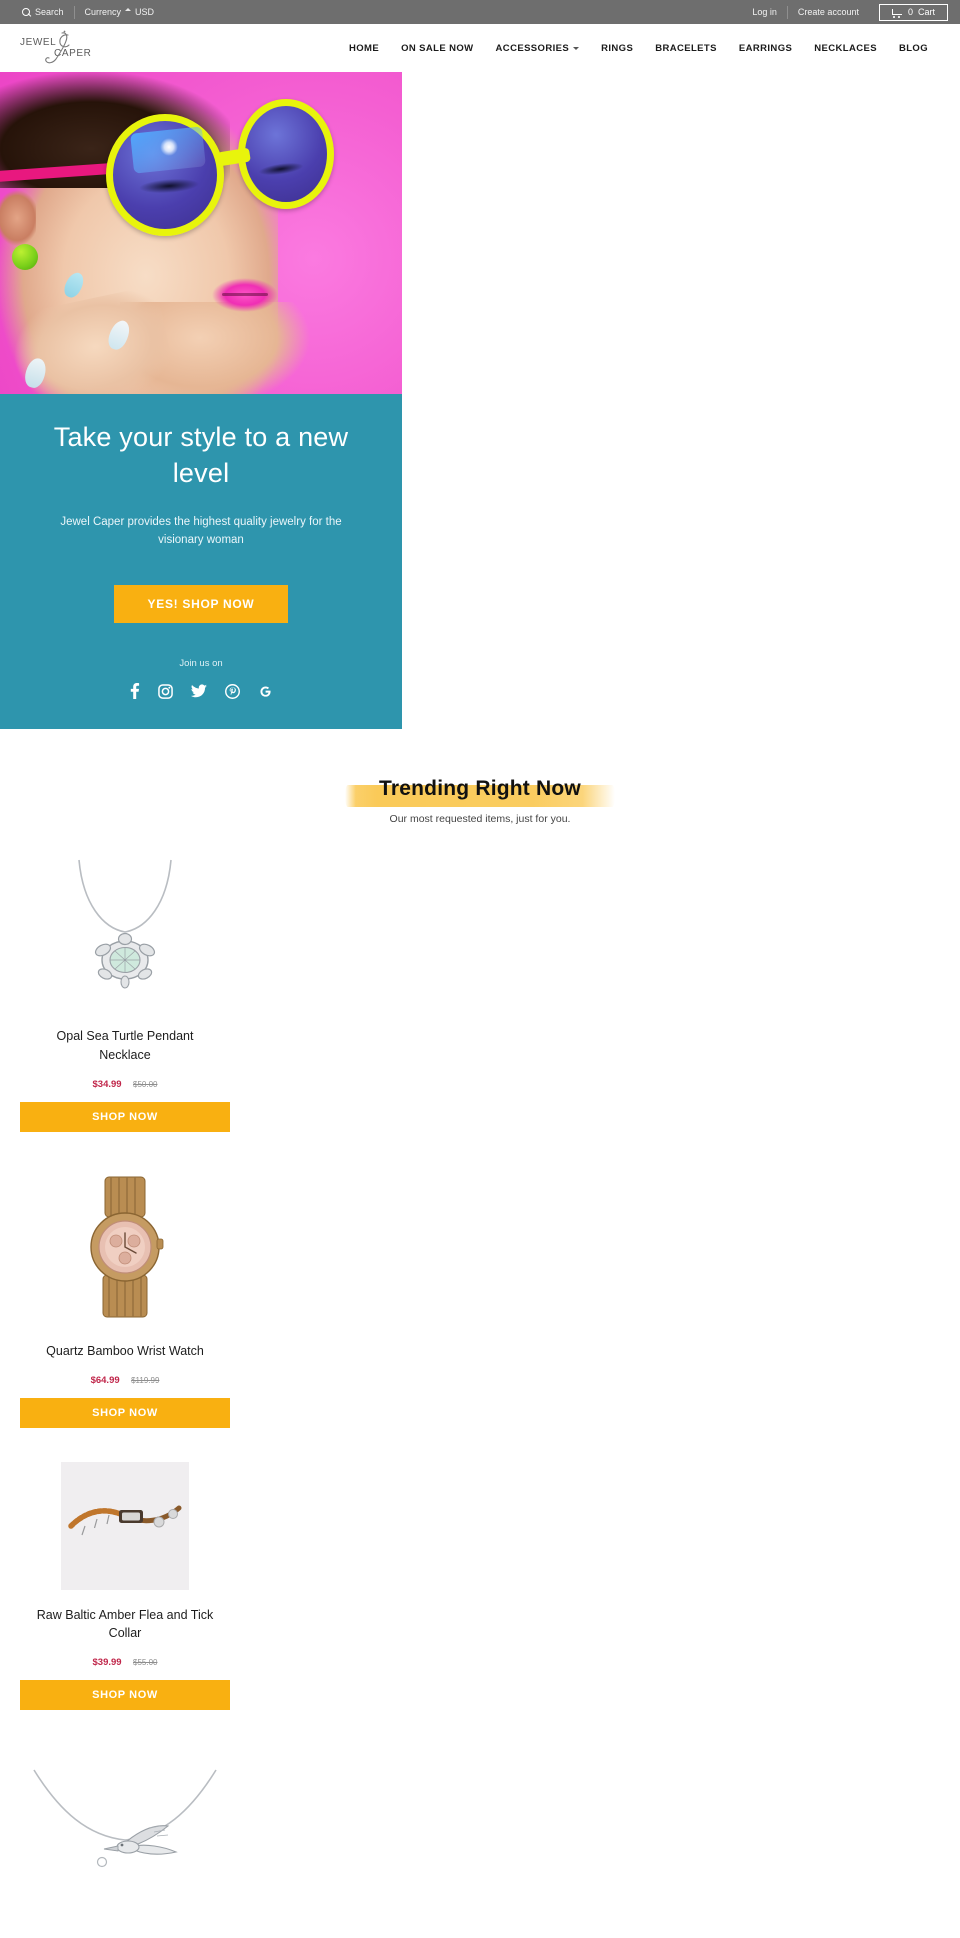 Image resolution: width=960 pixels, height=1938 pixels. I want to click on product-price, so click(125, 1929).